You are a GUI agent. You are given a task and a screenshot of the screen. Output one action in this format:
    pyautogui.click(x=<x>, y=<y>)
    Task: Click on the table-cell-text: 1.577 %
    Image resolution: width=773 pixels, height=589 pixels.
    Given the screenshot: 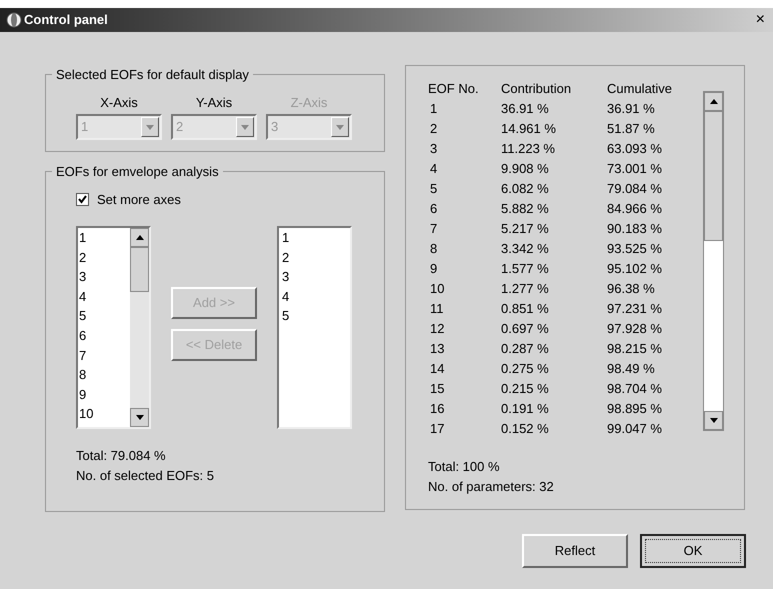 What is the action you would take?
    pyautogui.click(x=525, y=269)
    